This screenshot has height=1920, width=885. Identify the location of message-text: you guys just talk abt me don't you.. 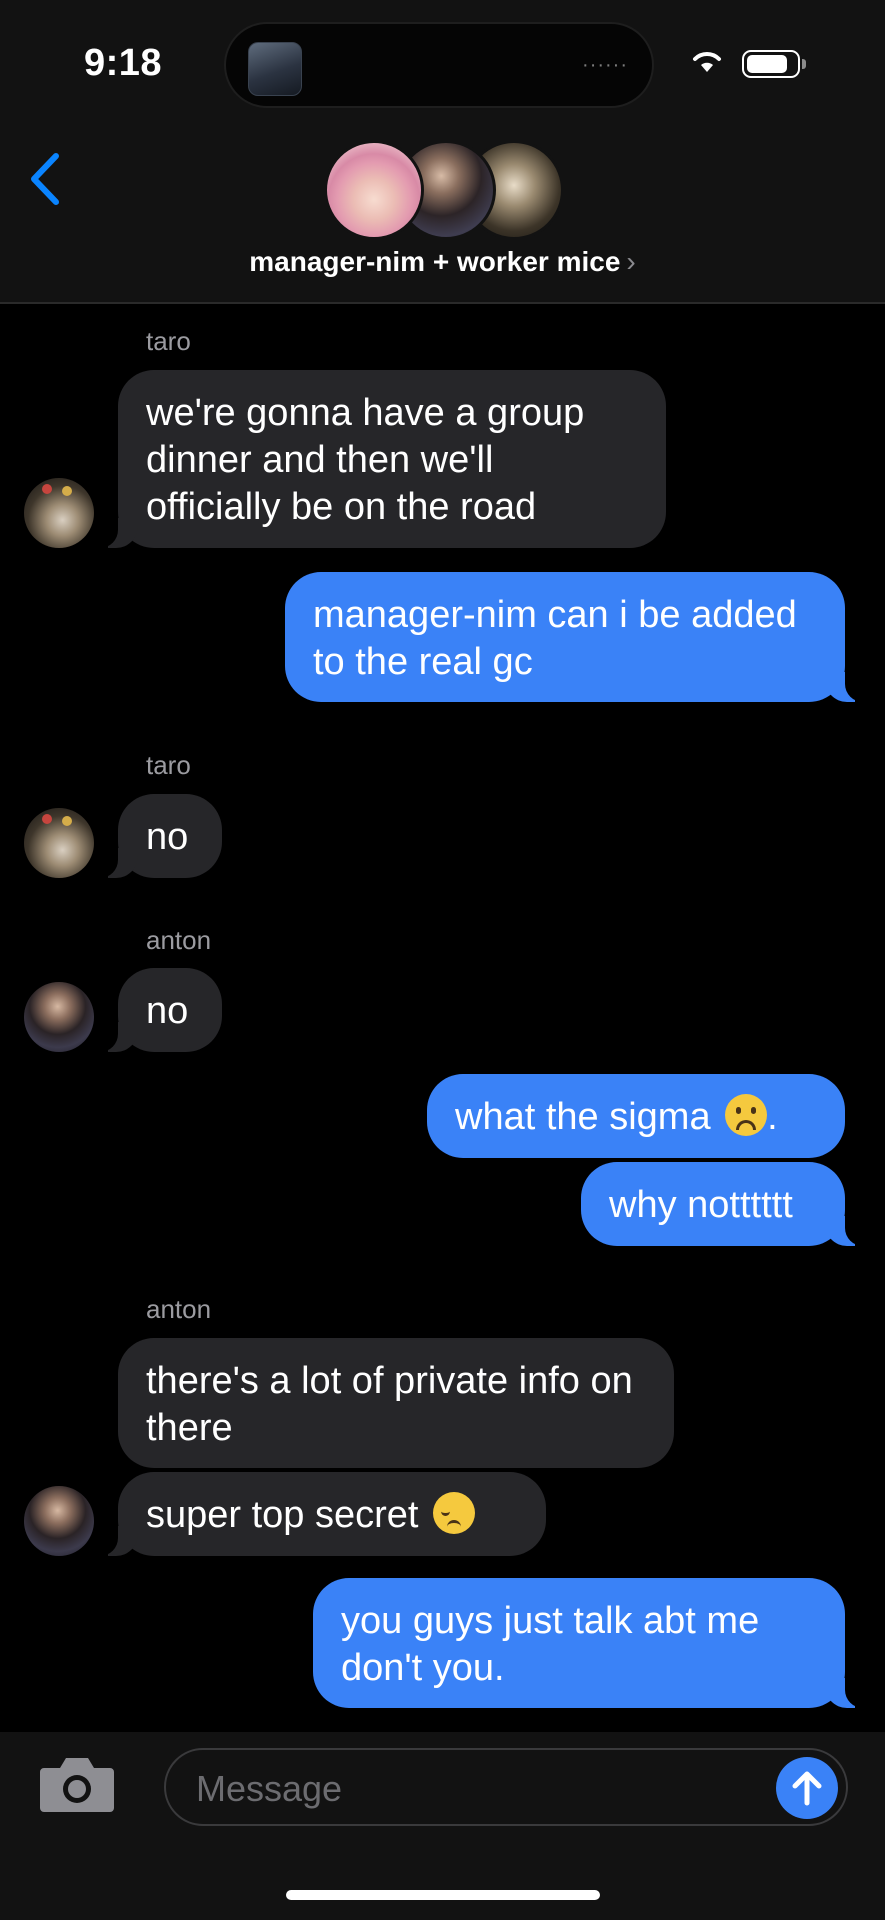
(550, 1644).